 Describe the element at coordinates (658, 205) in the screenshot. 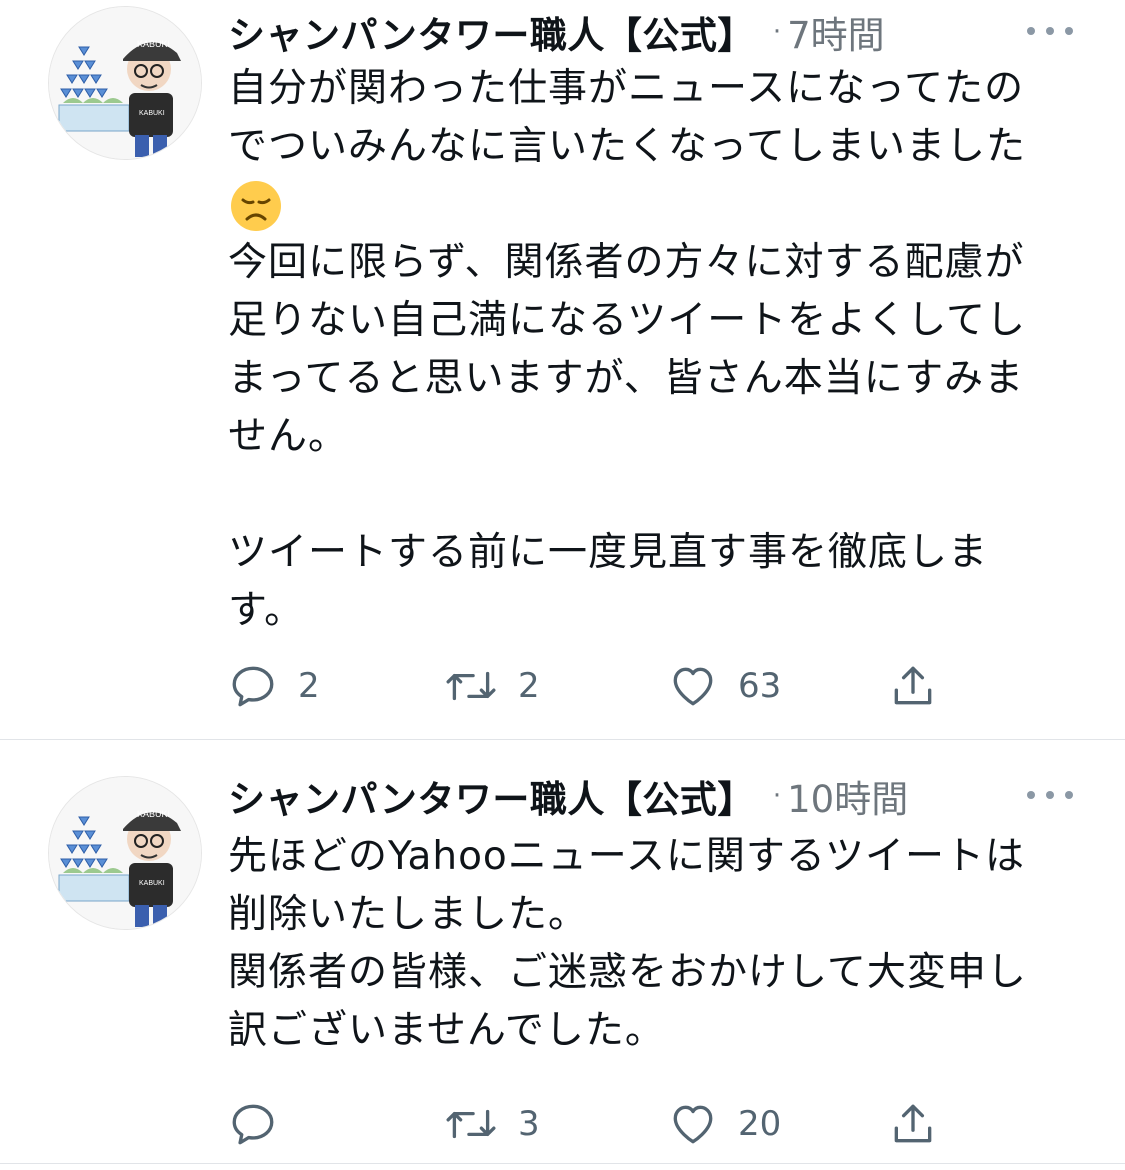

I see `emoji-line` at that location.